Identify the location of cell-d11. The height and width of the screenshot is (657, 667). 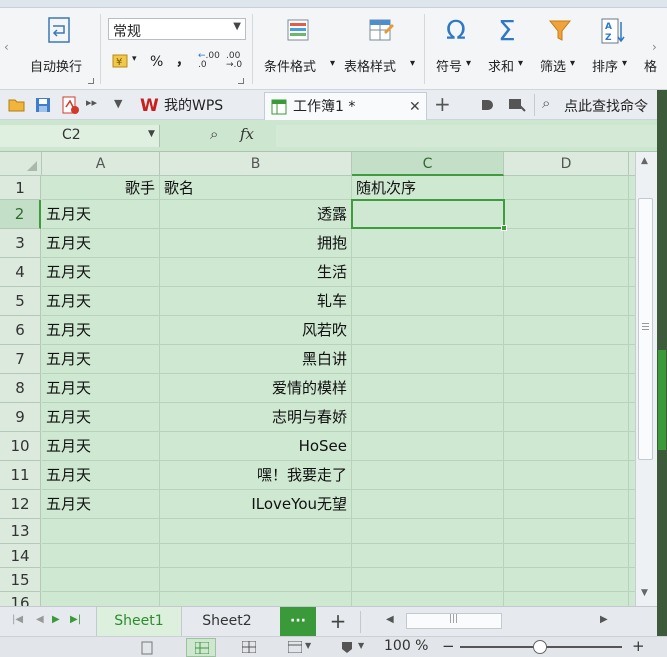
(566, 475).